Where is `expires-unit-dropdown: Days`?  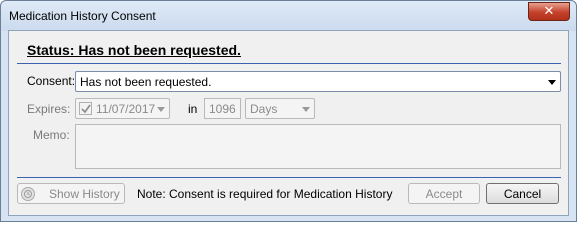 expires-unit-dropdown: Days is located at coordinates (280, 108).